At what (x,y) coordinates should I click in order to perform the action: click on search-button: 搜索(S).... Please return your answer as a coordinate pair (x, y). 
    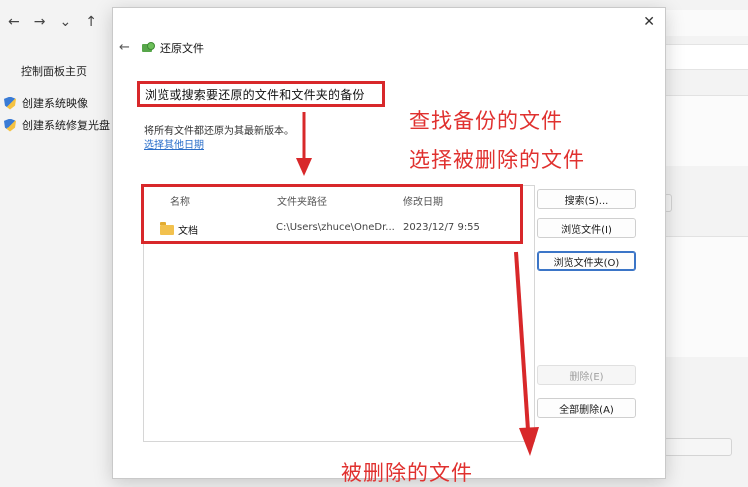
    Looking at the image, I should click on (586, 199).